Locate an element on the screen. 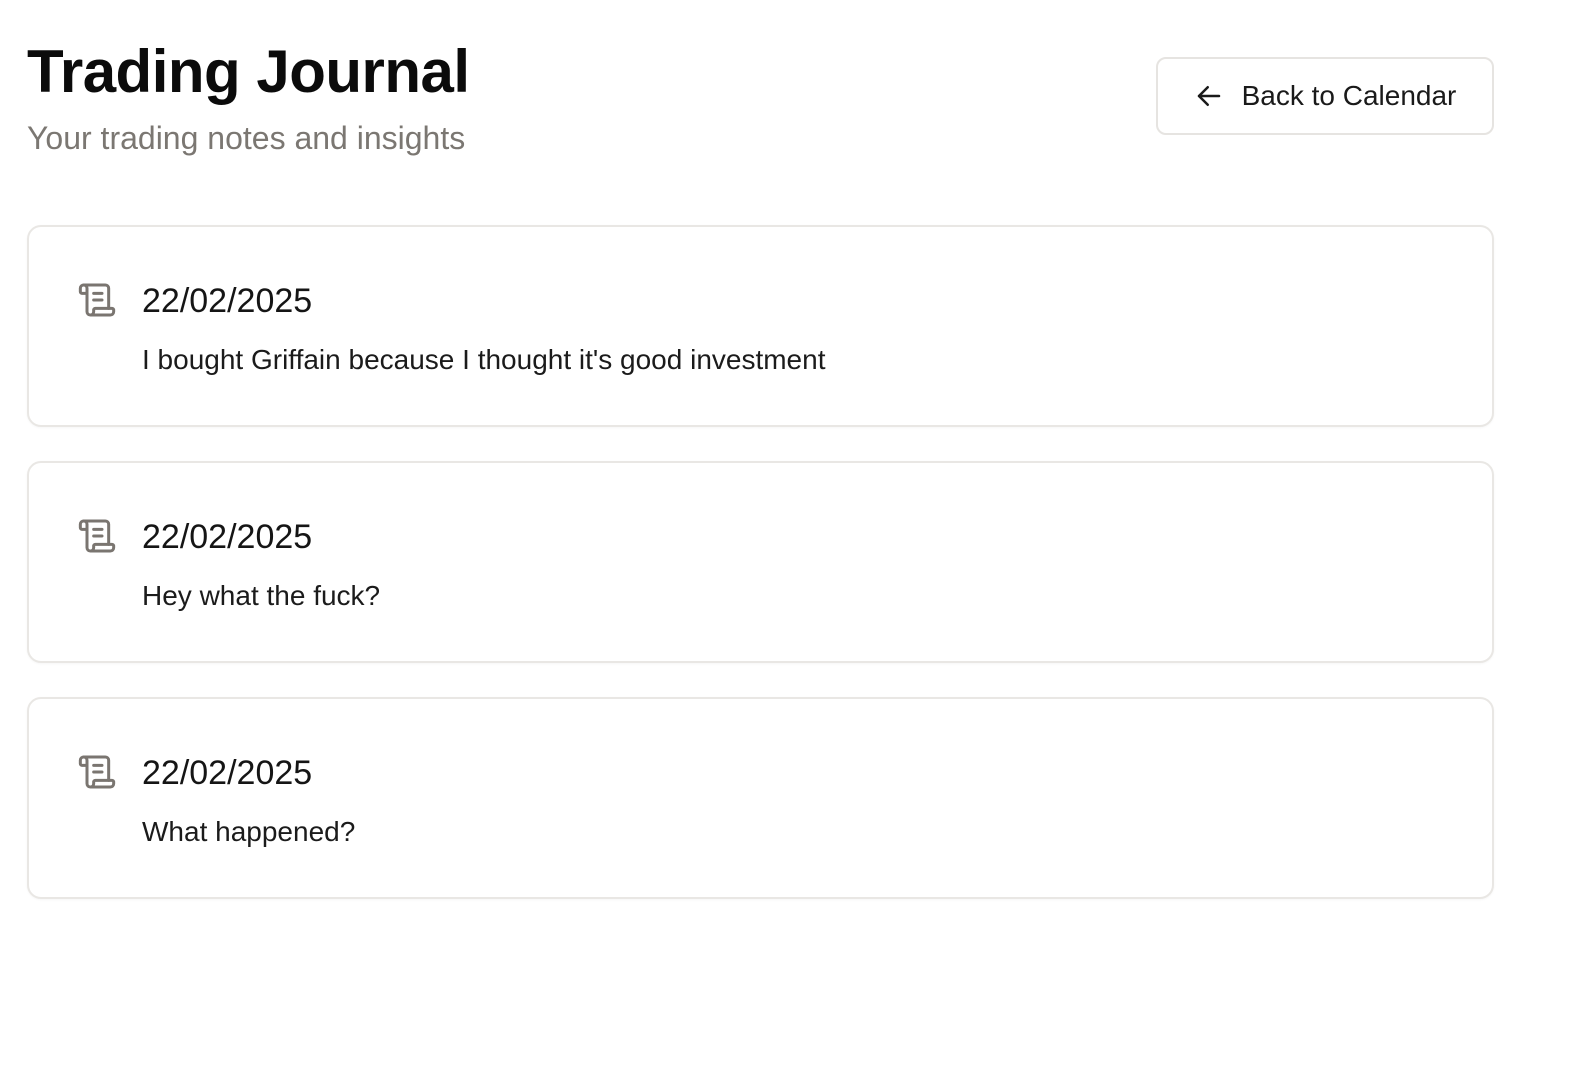 This screenshot has height=1080, width=1572. back-to-calendar-button: Back to Calendar is located at coordinates (1325, 96).